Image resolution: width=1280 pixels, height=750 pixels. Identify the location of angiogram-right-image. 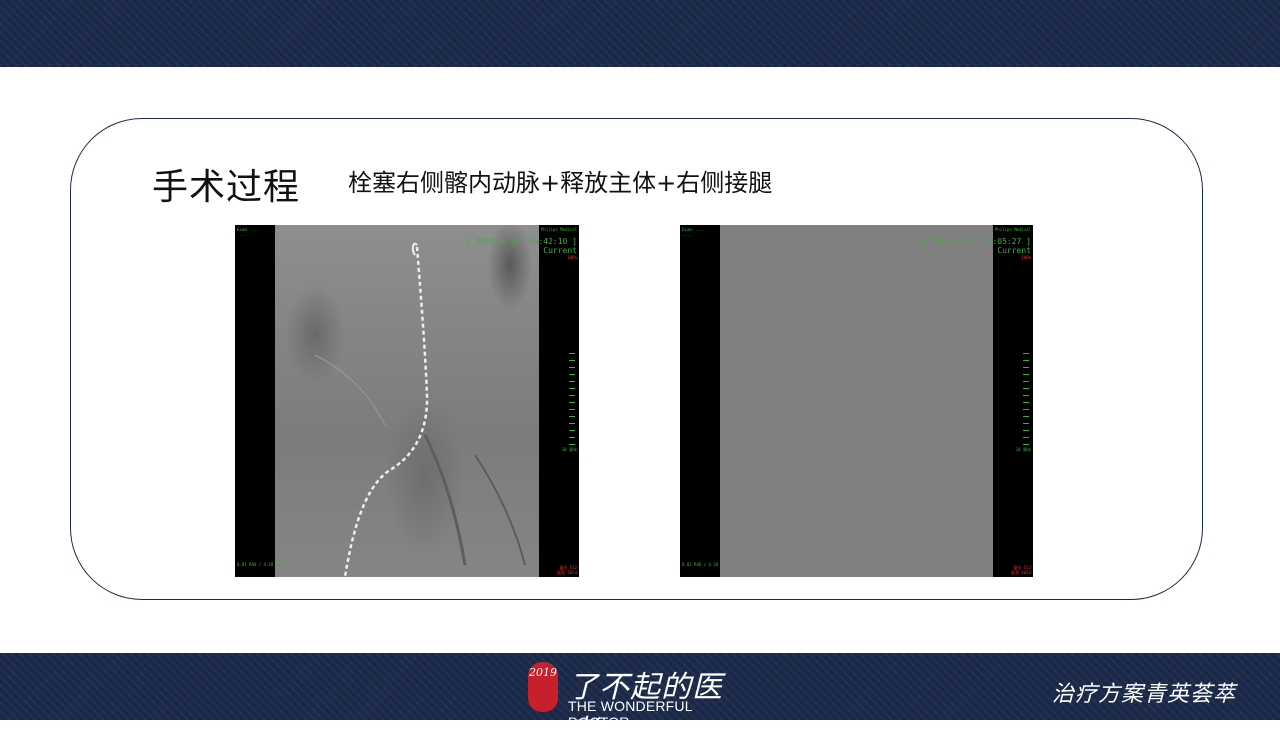
(856, 401).